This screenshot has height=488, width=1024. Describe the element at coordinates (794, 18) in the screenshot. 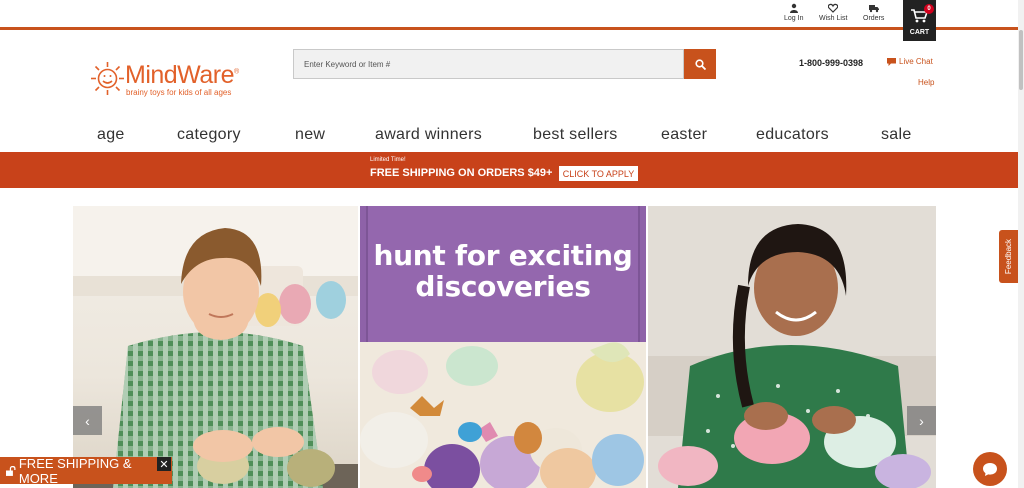

I see `login-label: Log In` at that location.